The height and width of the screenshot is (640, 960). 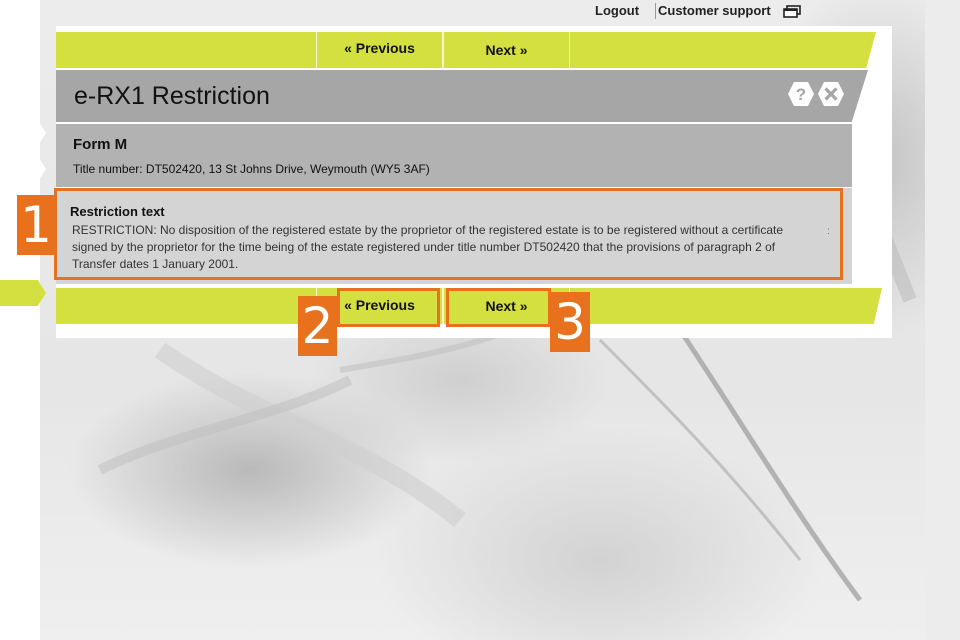 I want to click on restriction-marker: :, so click(x=828, y=231).